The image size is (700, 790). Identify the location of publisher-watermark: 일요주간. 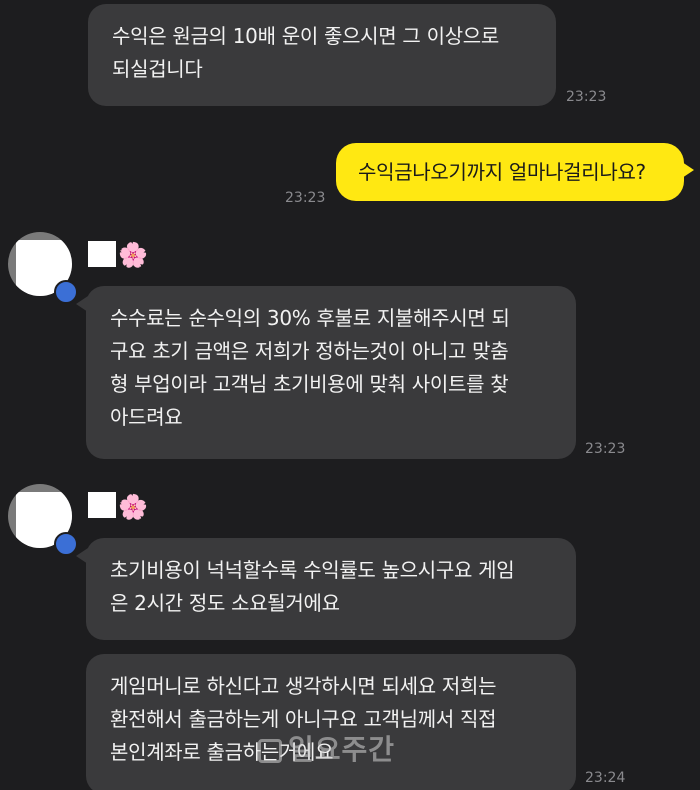
(326, 748).